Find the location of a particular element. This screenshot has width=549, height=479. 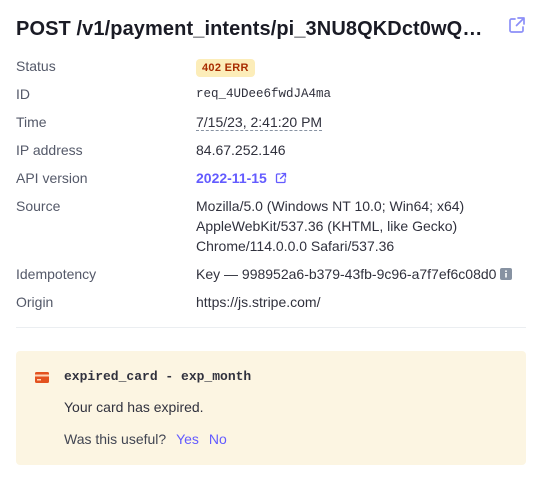

idempotency-label: Idempotency is located at coordinates (56, 274).